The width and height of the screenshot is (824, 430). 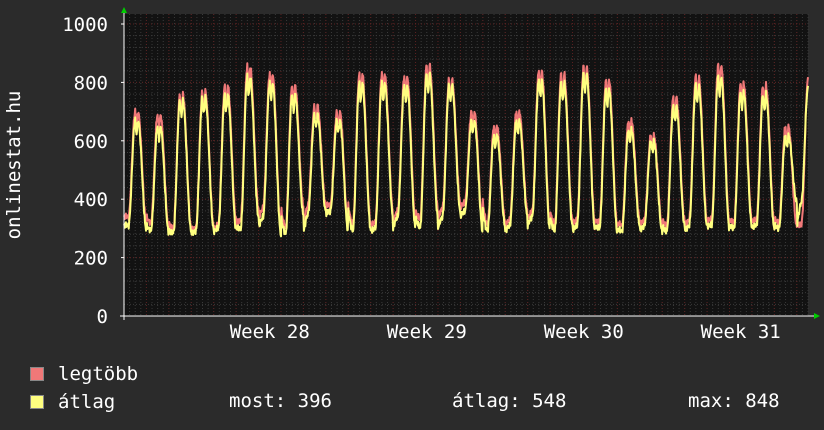 What do you see at coordinates (91, 200) in the screenshot?
I see `y-tick-label: 400` at bounding box center [91, 200].